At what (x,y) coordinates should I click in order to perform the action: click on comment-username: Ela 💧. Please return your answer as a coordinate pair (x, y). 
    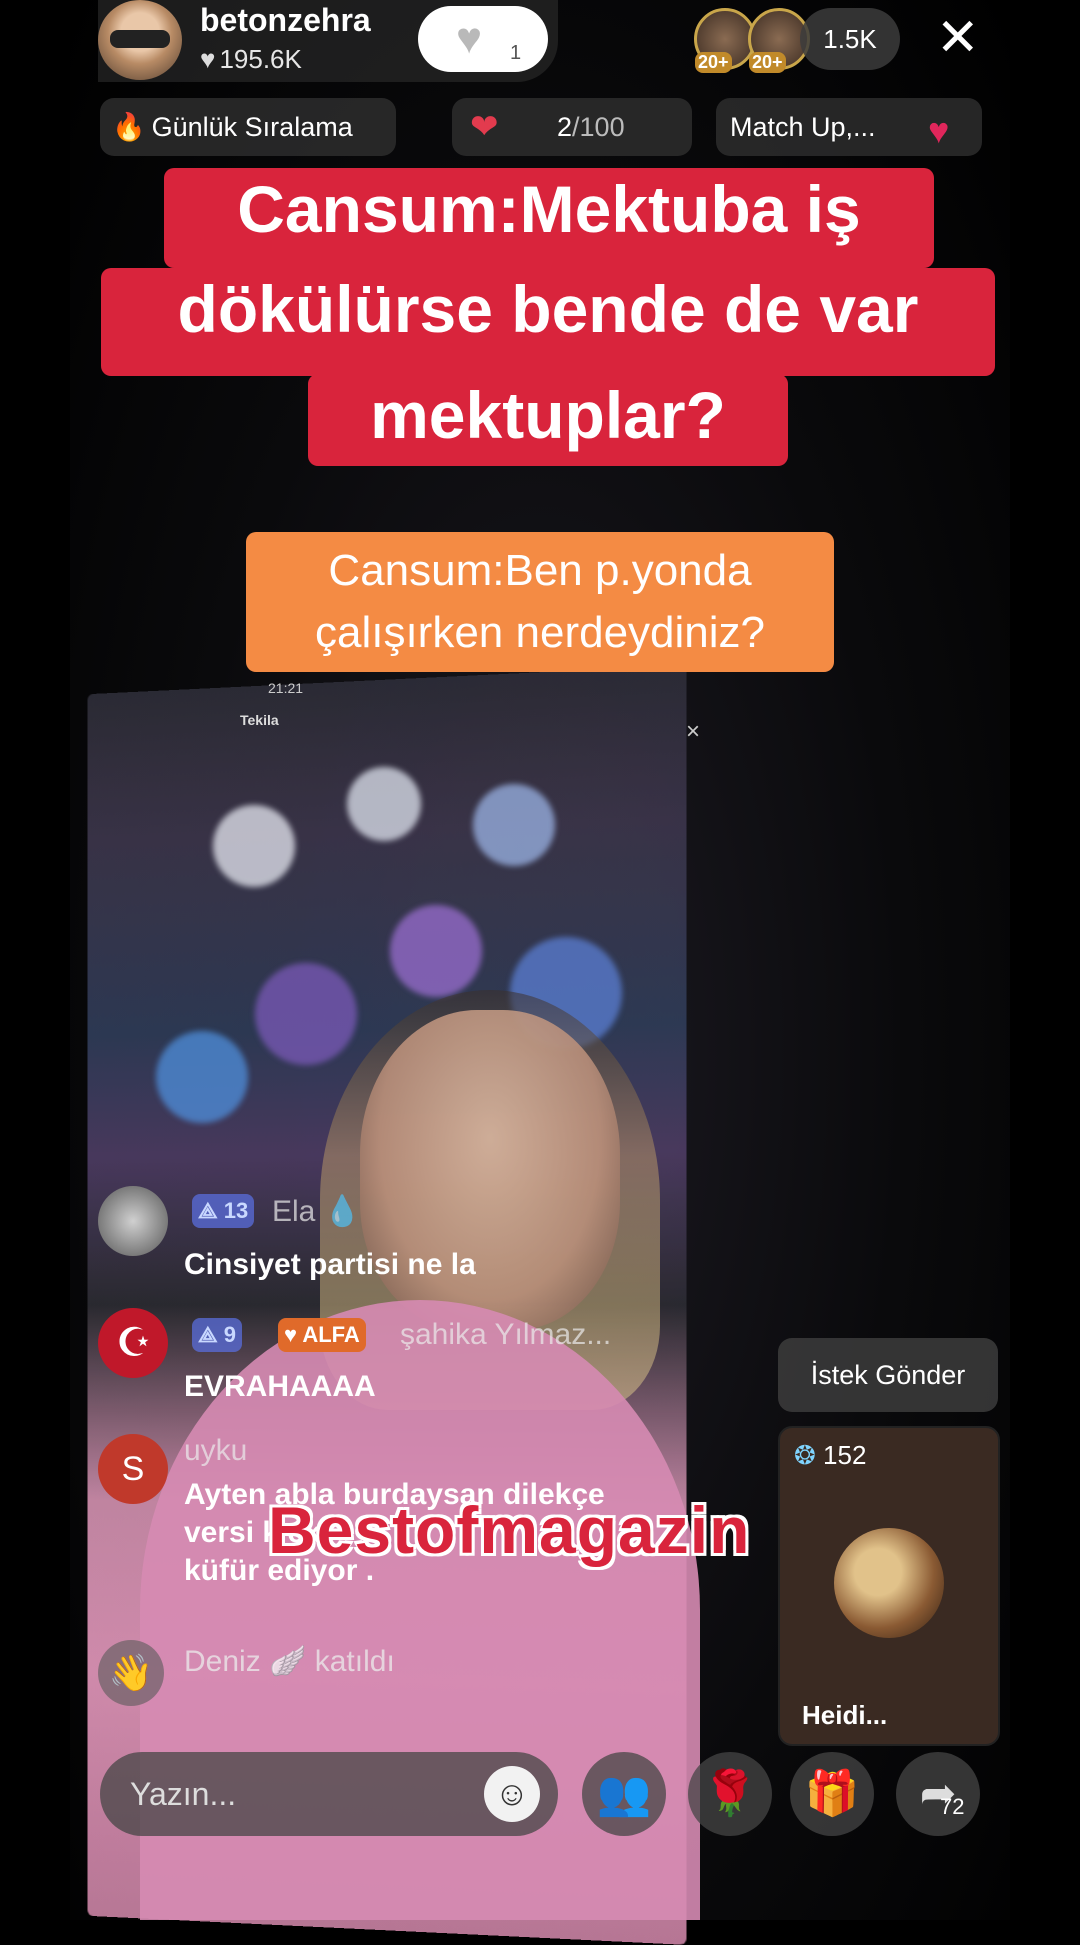
    Looking at the image, I should click on (316, 1211).